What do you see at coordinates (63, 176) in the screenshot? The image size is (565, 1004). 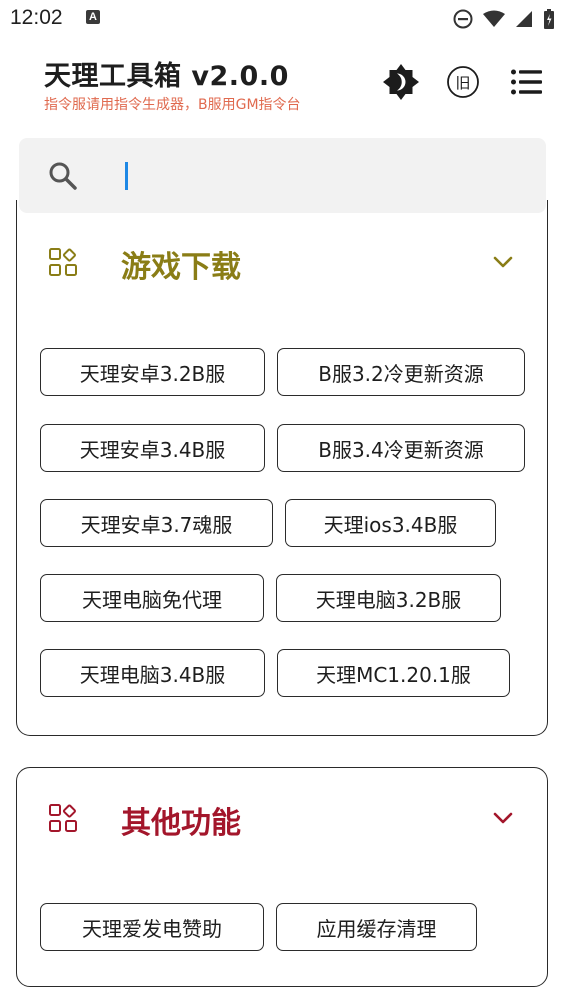 I see `search-icon` at bounding box center [63, 176].